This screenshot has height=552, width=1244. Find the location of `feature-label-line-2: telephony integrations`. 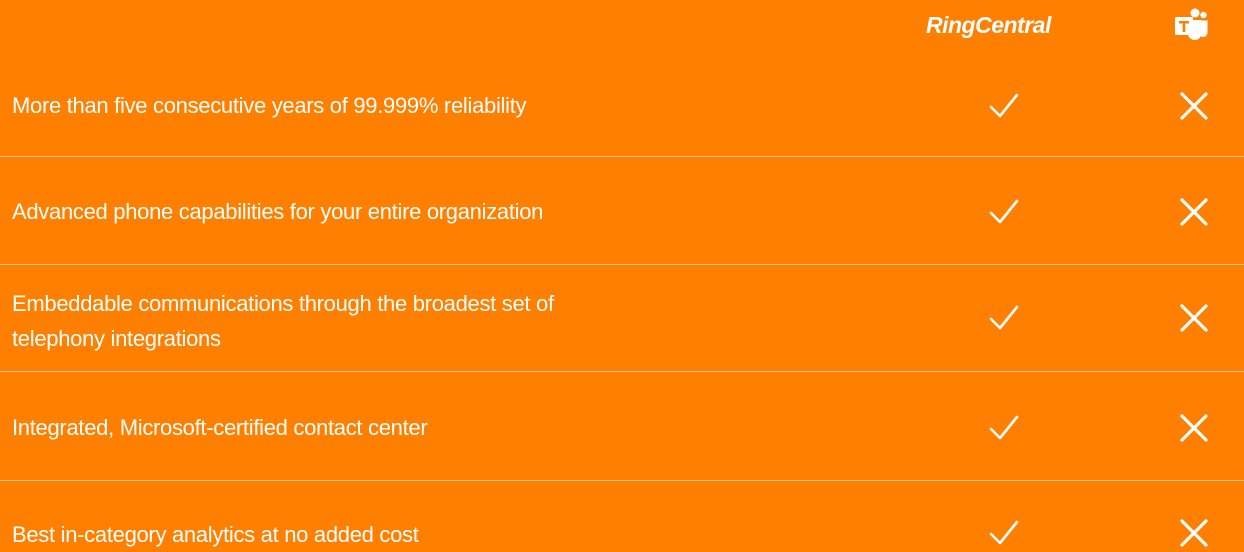

feature-label-line-2: telephony integrations is located at coordinates (116, 338).